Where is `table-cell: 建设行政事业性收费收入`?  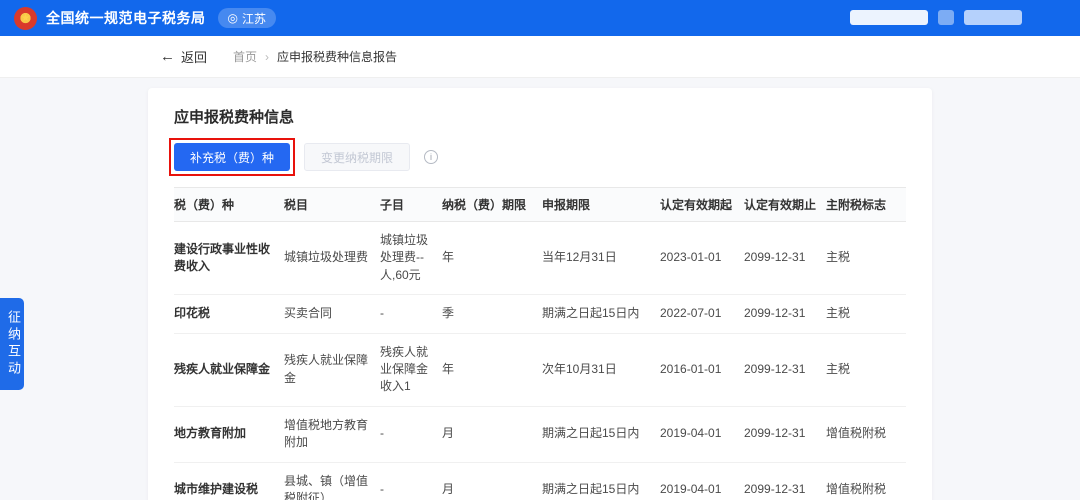 table-cell: 建设行政事业性收费收入 is located at coordinates (229, 258).